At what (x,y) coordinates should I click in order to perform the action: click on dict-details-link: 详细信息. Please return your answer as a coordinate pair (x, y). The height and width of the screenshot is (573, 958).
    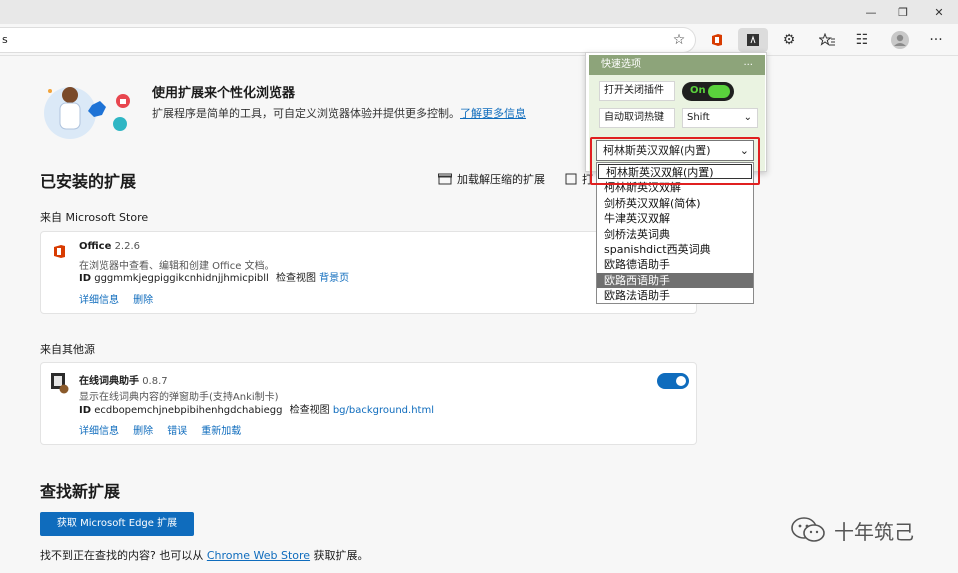
    Looking at the image, I should click on (99, 431).